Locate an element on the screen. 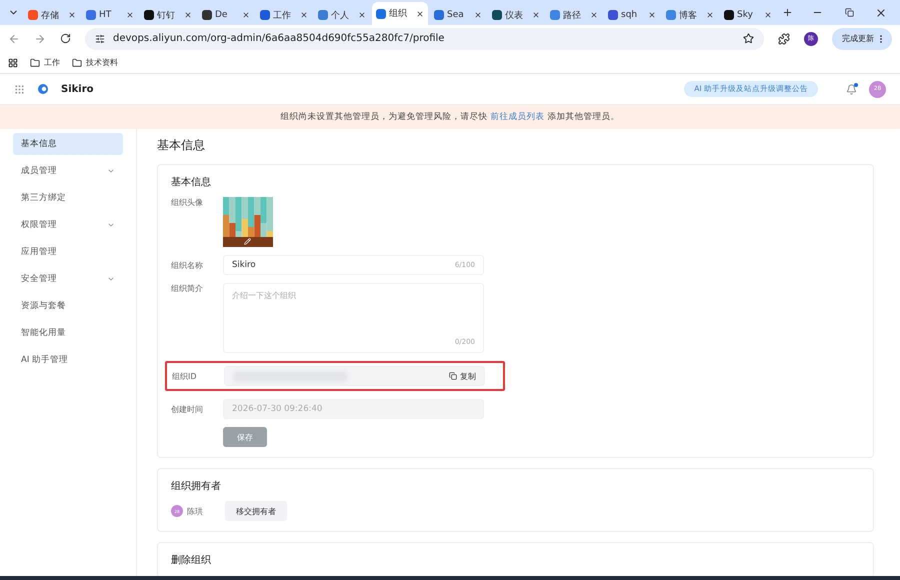 This screenshot has height=580, width=900. card-title: 组织拥有者 is located at coordinates (196, 486).